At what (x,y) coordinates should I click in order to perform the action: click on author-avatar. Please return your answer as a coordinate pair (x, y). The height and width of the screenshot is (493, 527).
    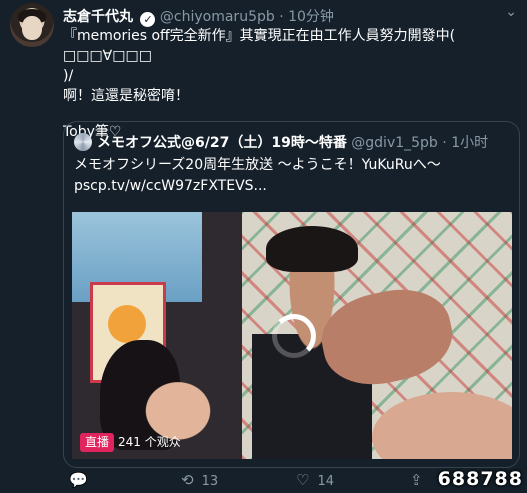
    Looking at the image, I should click on (32, 25).